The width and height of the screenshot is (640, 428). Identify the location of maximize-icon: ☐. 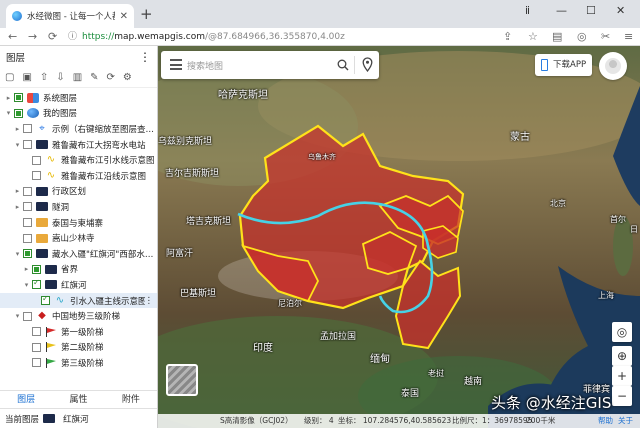
(591, 10).